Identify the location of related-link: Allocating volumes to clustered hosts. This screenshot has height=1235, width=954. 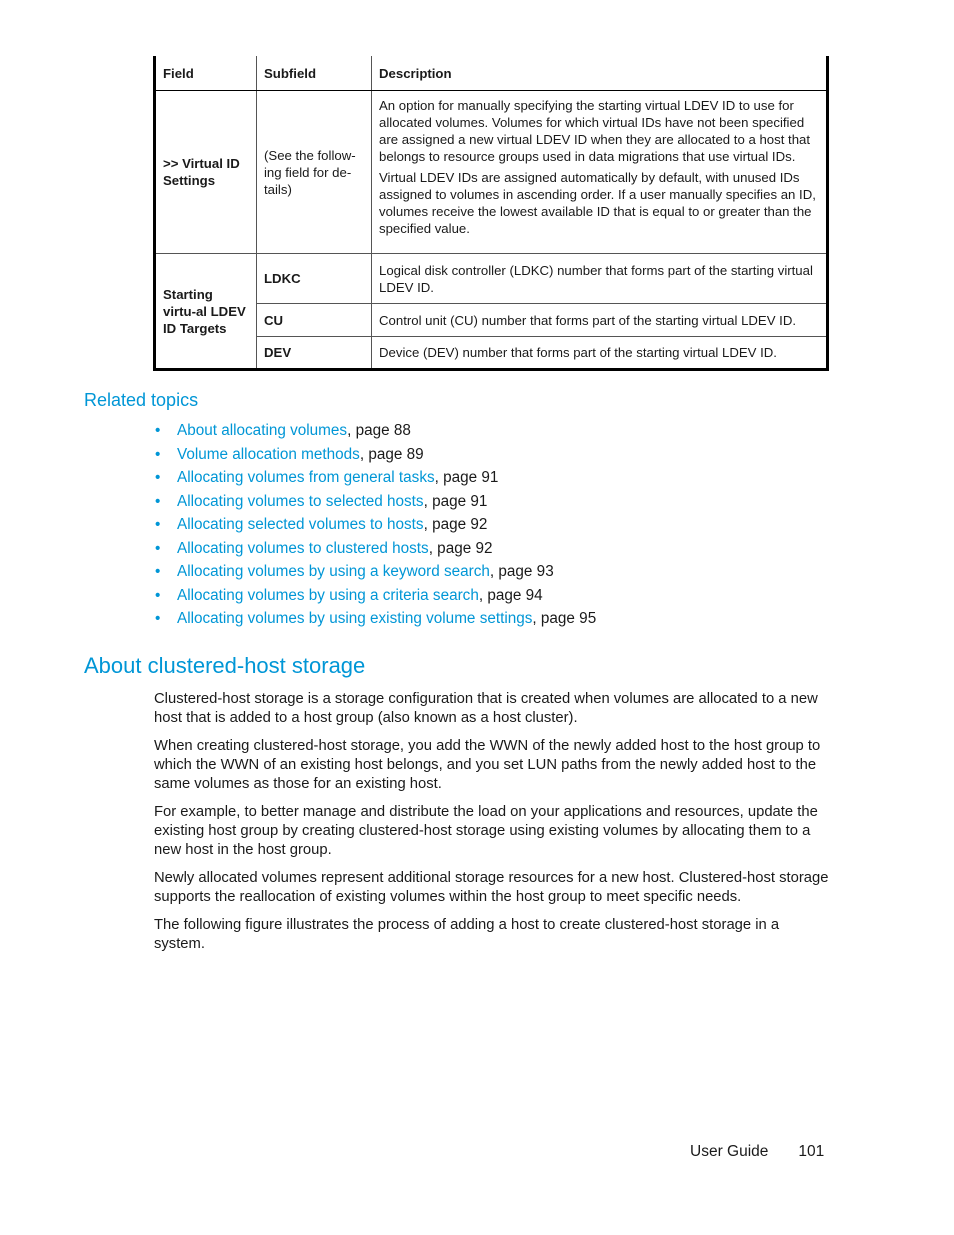
(303, 548).